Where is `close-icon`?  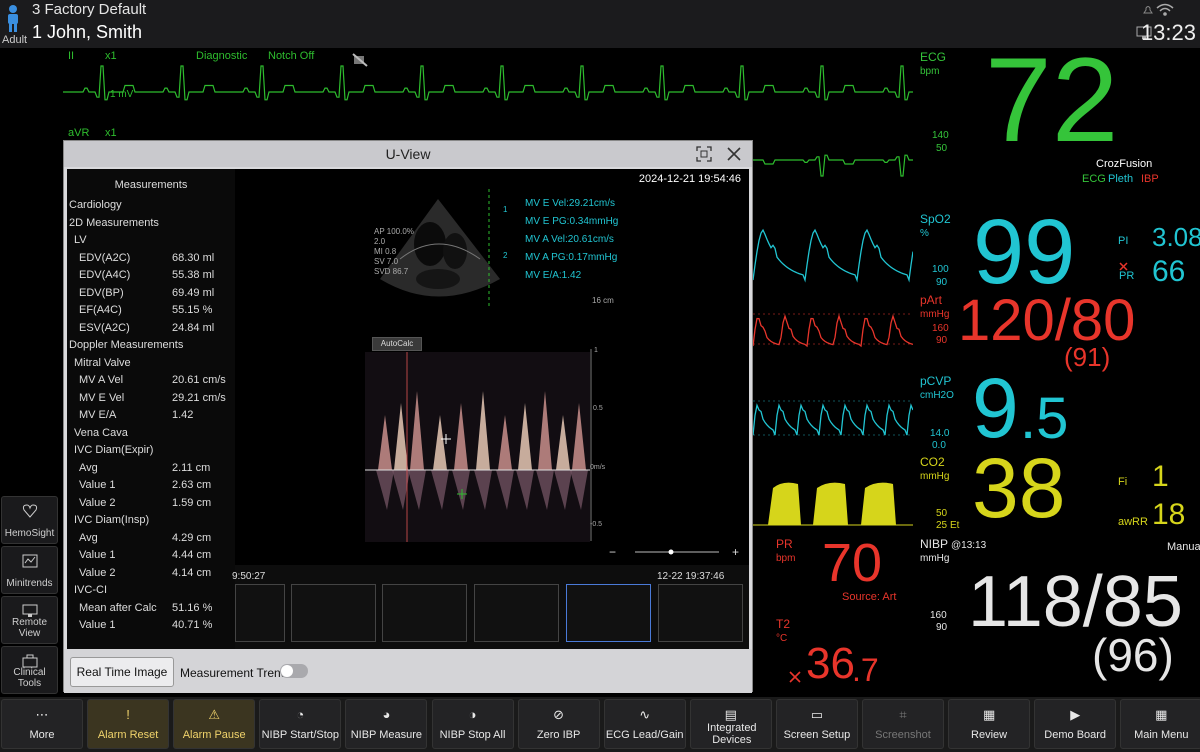
close-icon is located at coordinates (734, 154).